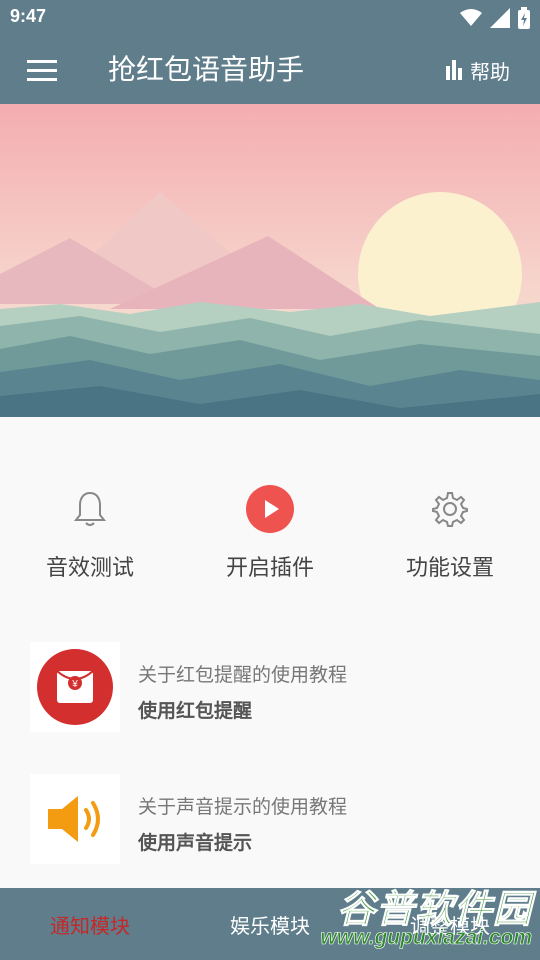 This screenshot has height=960, width=540. I want to click on envelope-yen-glyph: ¥, so click(74, 684).